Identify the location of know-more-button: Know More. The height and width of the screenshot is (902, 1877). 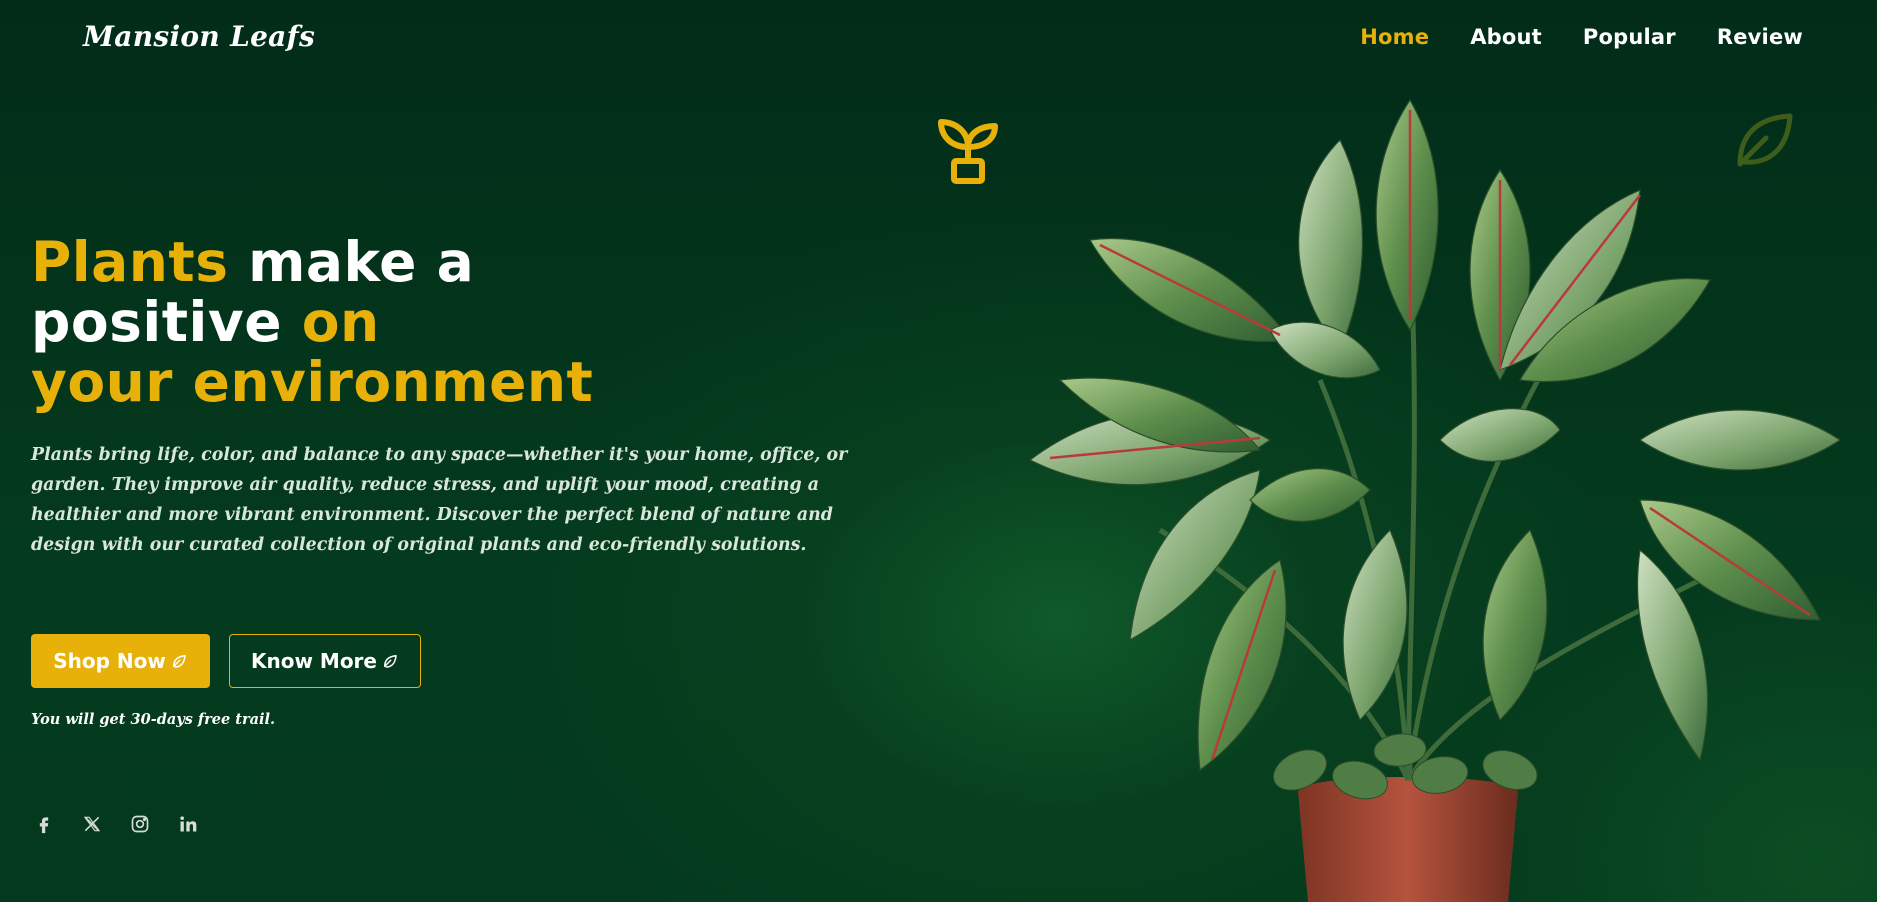
(325, 661).